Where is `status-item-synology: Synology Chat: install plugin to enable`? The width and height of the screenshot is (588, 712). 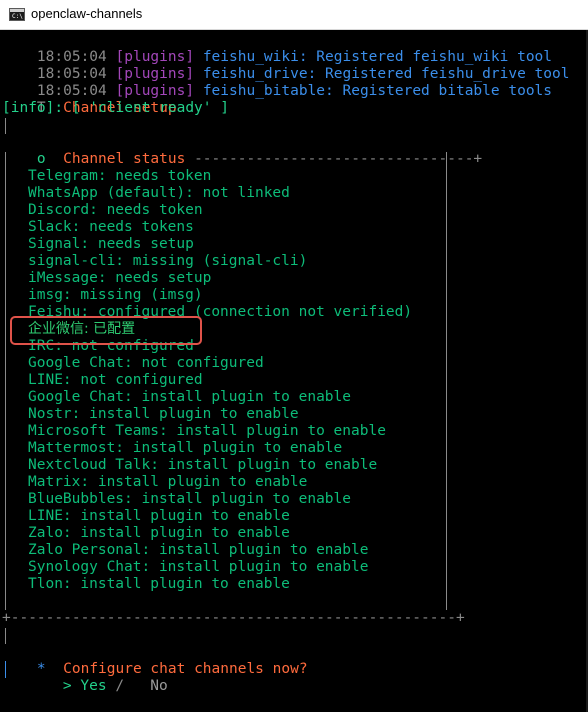 status-item-synology: Synology Chat: install plugin to enable is located at coordinates (198, 567).